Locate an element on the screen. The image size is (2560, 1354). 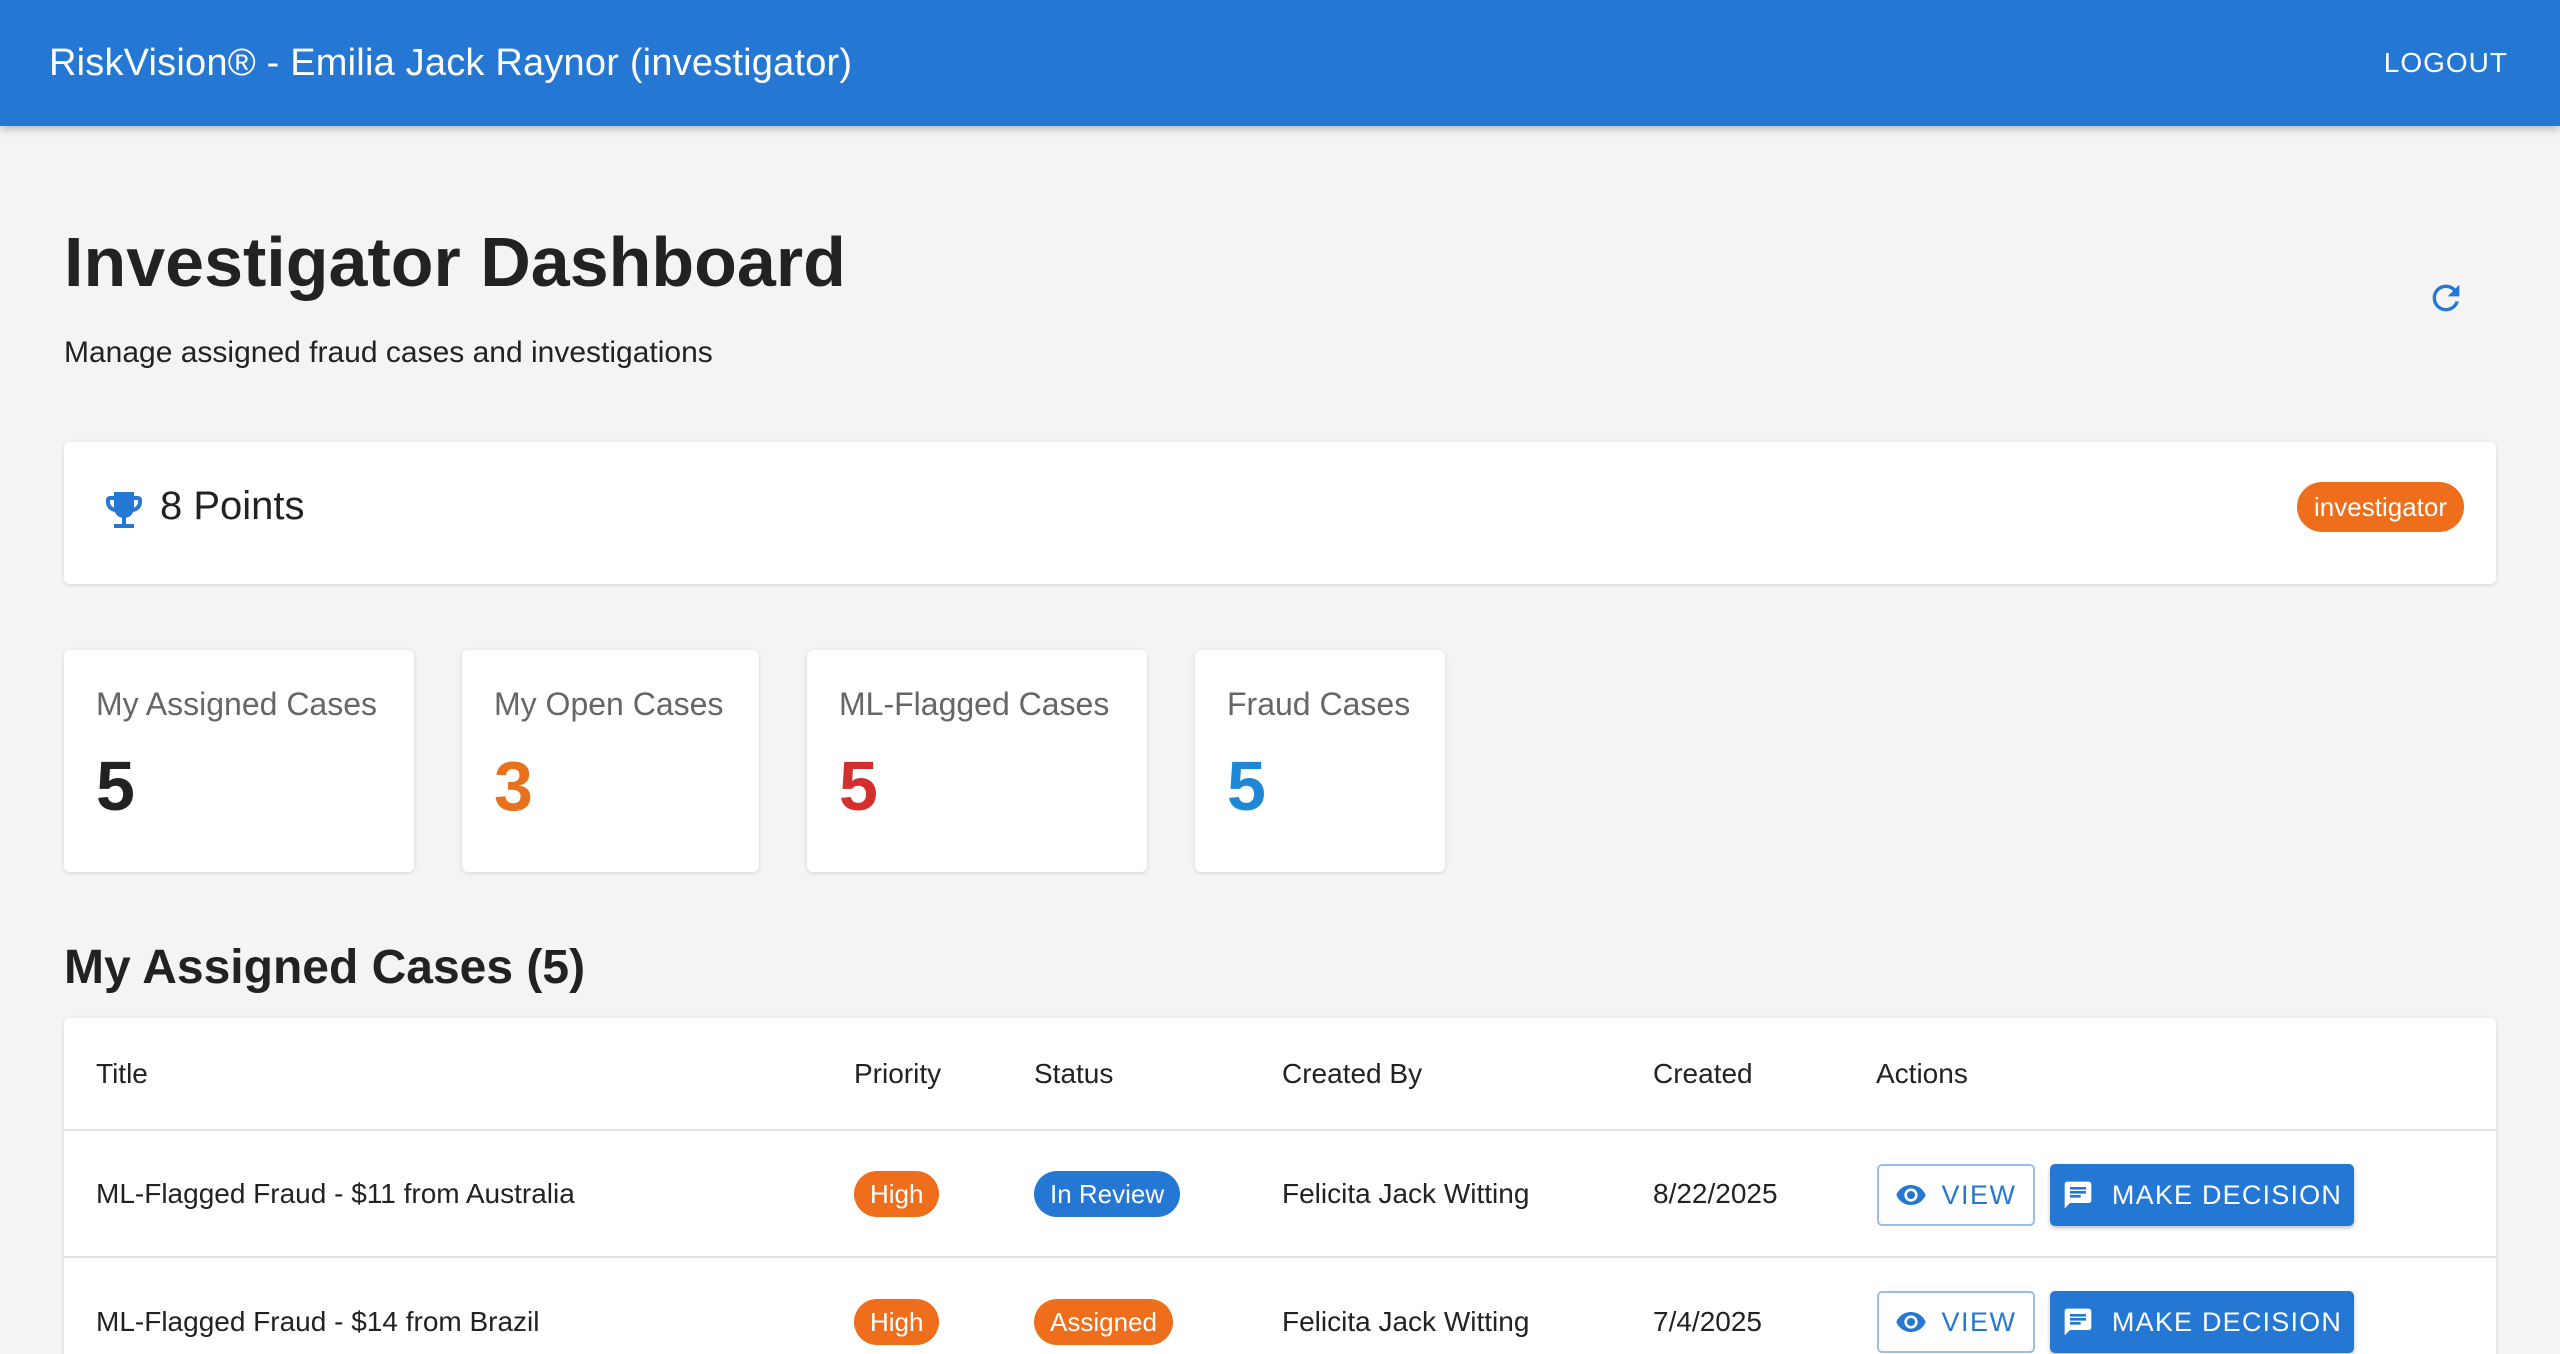
column-header-title: Title is located at coordinates (122, 1073).